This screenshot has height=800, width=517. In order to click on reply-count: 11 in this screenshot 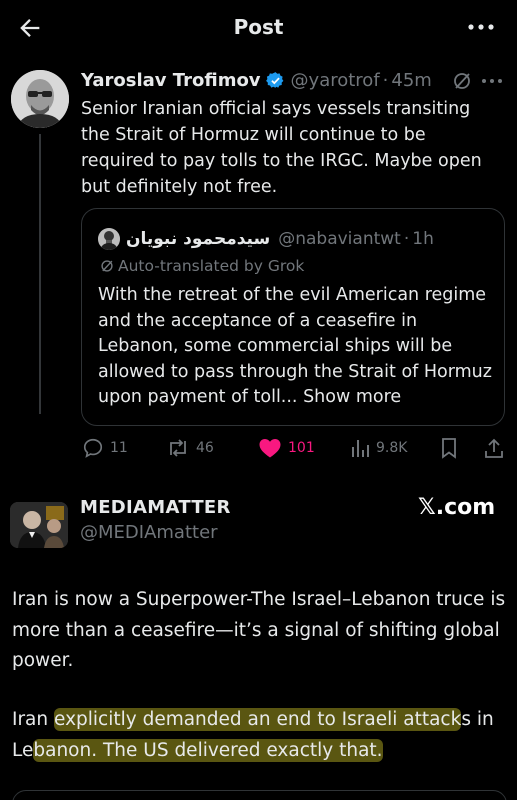, I will do `click(119, 448)`.